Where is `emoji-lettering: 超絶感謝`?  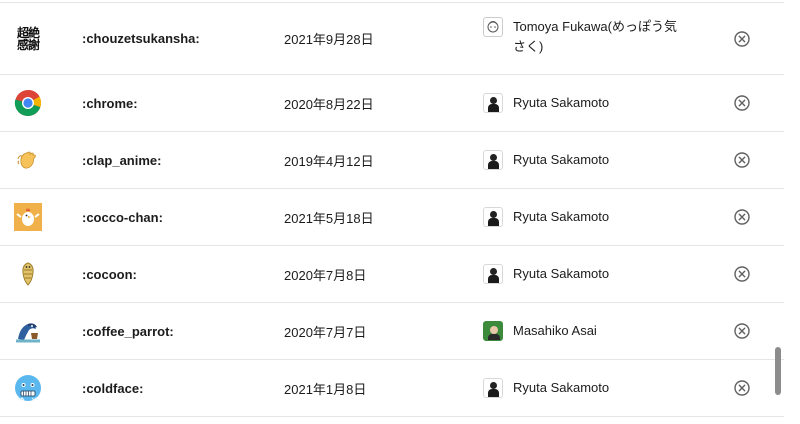 emoji-lettering: 超絶感謝 is located at coordinates (28, 38).